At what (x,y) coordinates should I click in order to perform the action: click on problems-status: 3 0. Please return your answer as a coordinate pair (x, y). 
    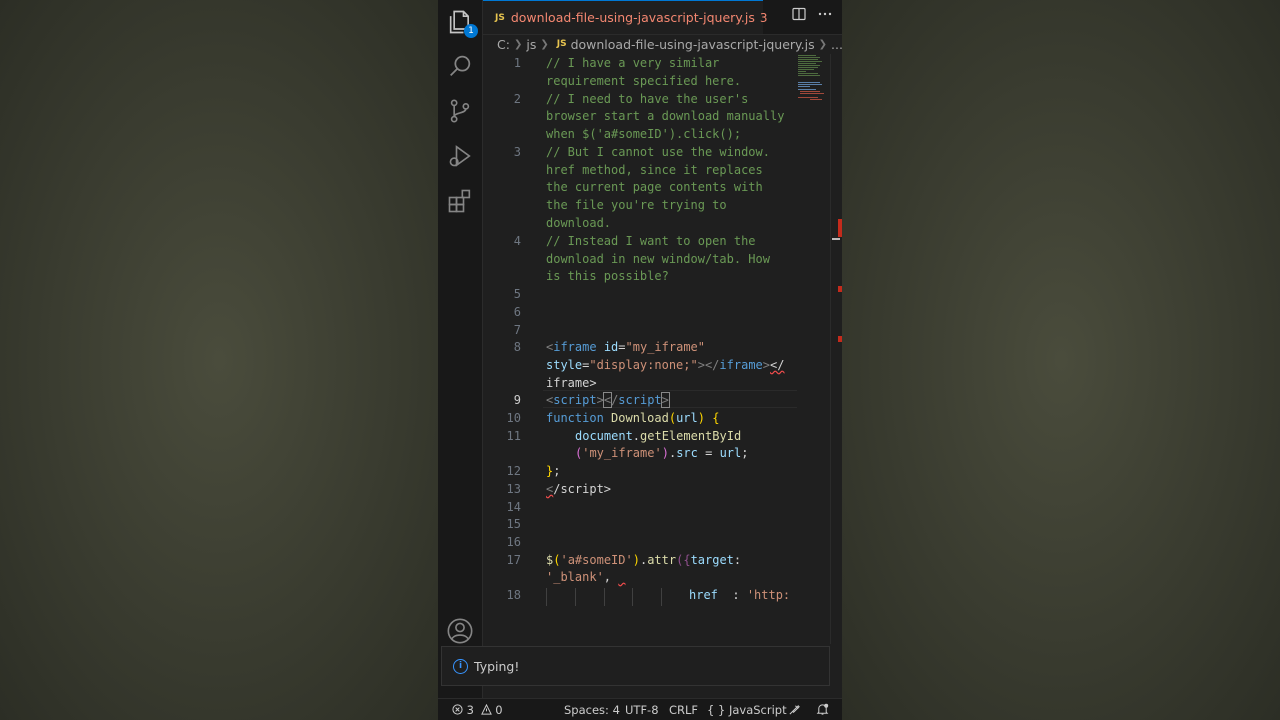
    Looking at the image, I should click on (477, 710).